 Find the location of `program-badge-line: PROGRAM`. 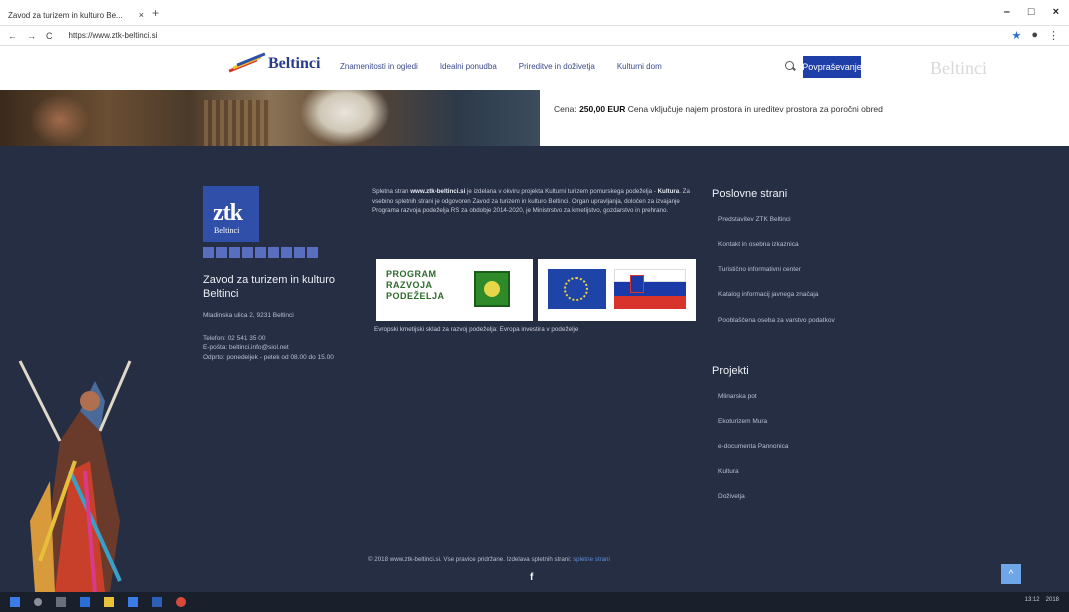

program-badge-line: PROGRAM is located at coordinates (411, 274).